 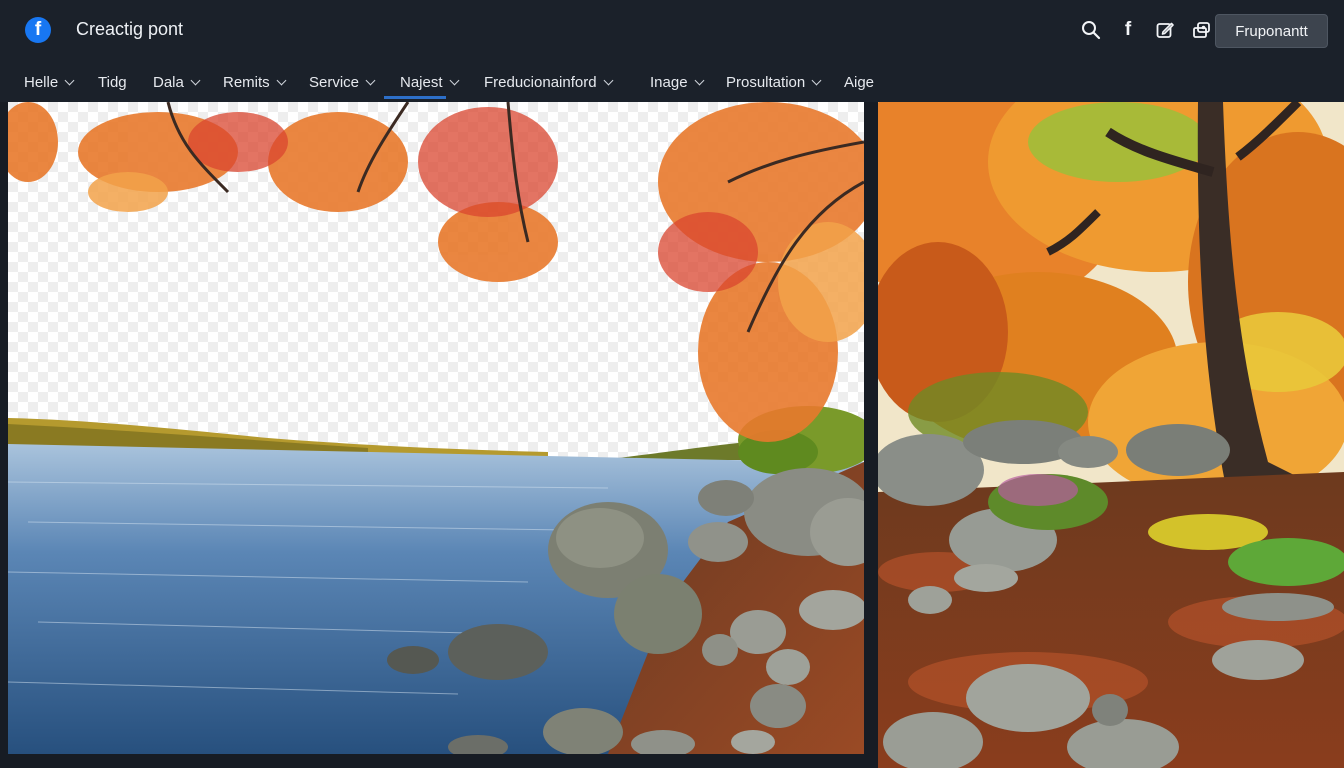 What do you see at coordinates (669, 82) in the screenshot?
I see `nav-label: Inage` at bounding box center [669, 82].